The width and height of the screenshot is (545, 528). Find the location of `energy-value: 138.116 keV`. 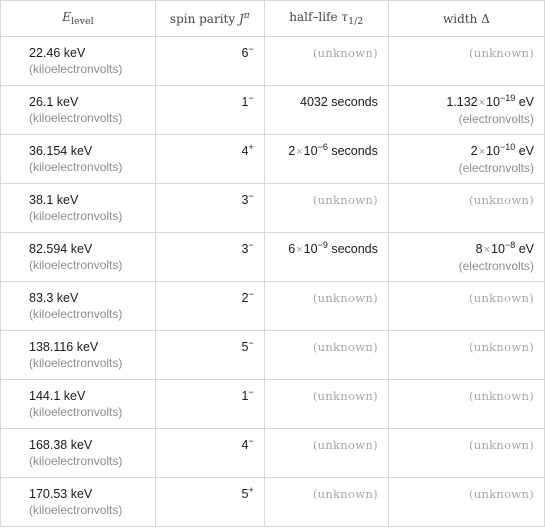

energy-value: 138.116 keV is located at coordinates (64, 347).